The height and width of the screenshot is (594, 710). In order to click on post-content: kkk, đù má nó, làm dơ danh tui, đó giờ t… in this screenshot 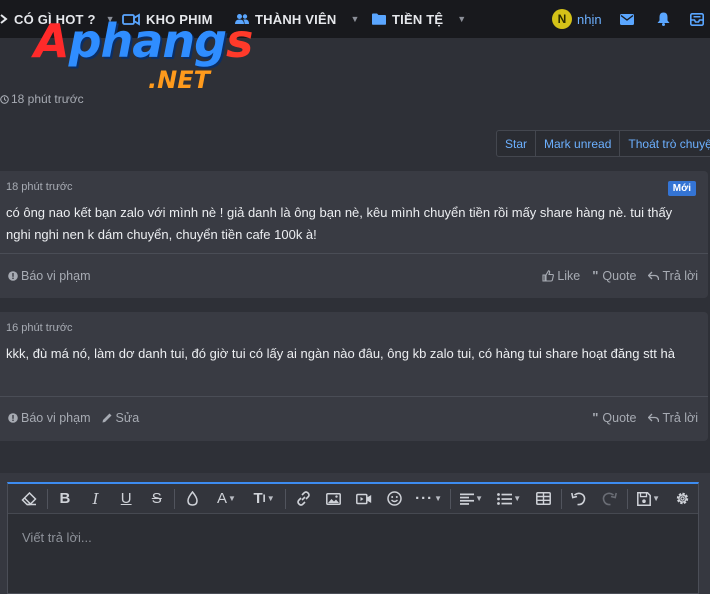, I will do `click(340, 353)`.